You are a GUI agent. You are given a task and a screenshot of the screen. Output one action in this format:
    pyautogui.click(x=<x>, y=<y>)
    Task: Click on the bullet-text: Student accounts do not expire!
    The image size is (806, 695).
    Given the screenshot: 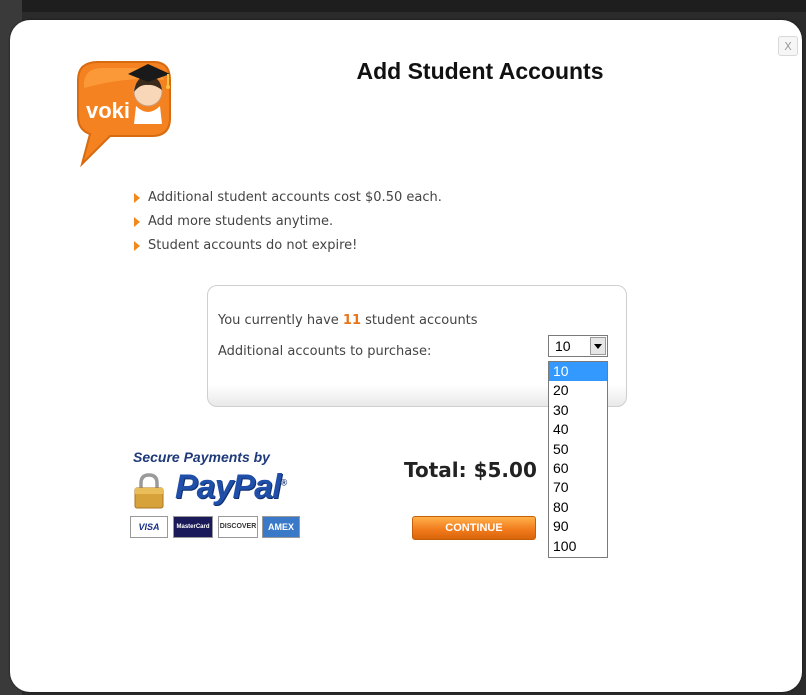 What is the action you would take?
    pyautogui.click(x=253, y=245)
    